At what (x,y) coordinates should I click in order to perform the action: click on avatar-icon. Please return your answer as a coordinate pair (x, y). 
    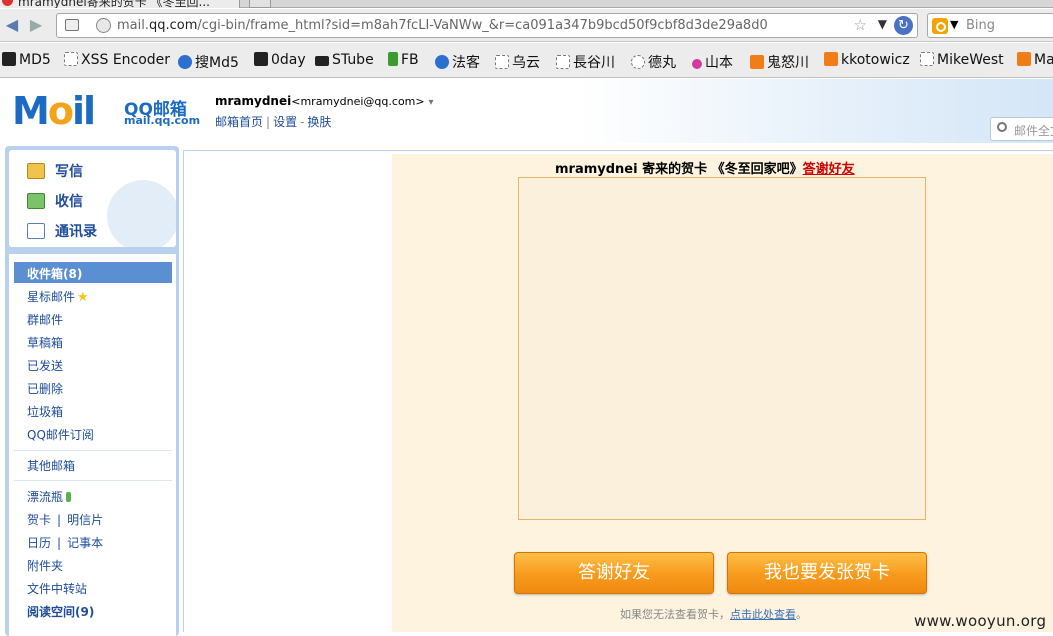
    Looking at the image, I should click on (638, 62).